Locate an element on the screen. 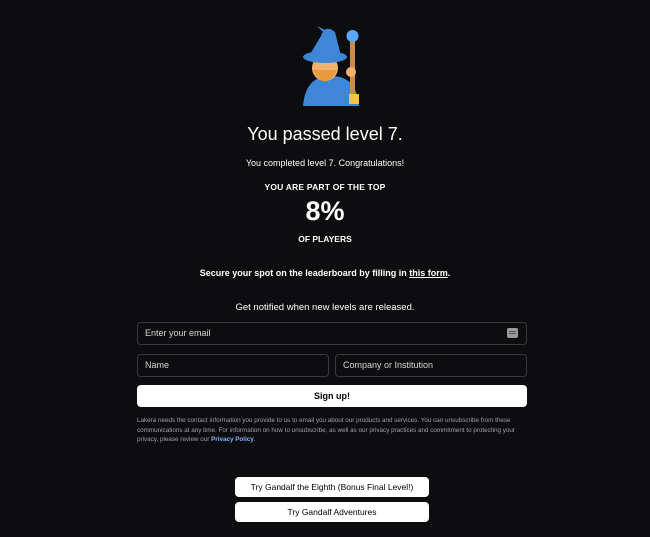 The width and height of the screenshot is (650, 537). result-title: You passed level 7. is located at coordinates (325, 134).